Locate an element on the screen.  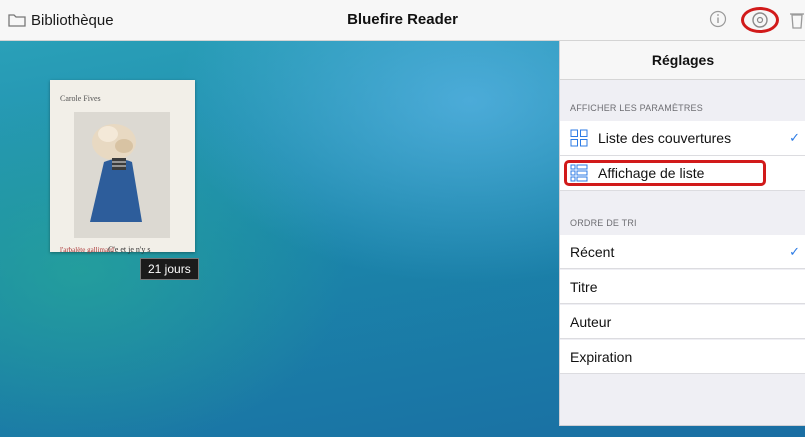
sort-option-label: Expiration is located at coordinates (601, 356).